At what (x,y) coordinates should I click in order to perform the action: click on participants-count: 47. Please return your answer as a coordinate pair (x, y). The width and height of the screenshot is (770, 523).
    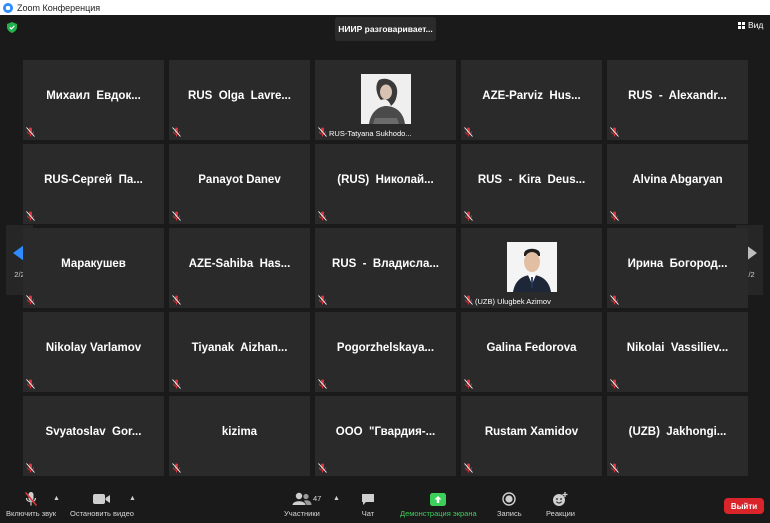
    Looking at the image, I should click on (317, 498).